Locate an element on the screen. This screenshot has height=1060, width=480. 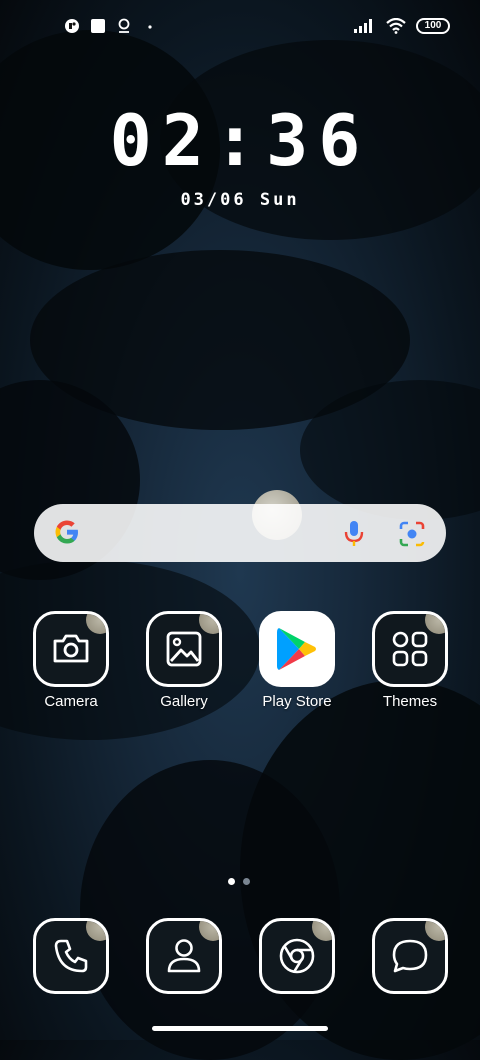
home-gesture-bar is located at coordinates (240, 1028).